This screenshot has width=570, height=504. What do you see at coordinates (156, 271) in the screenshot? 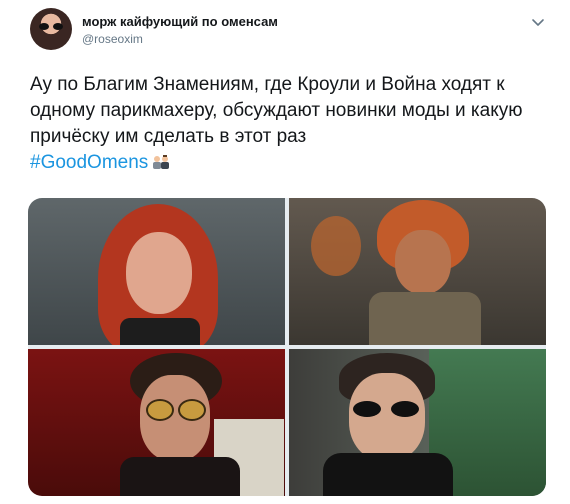
I see `photo-redhead-woman` at bounding box center [156, 271].